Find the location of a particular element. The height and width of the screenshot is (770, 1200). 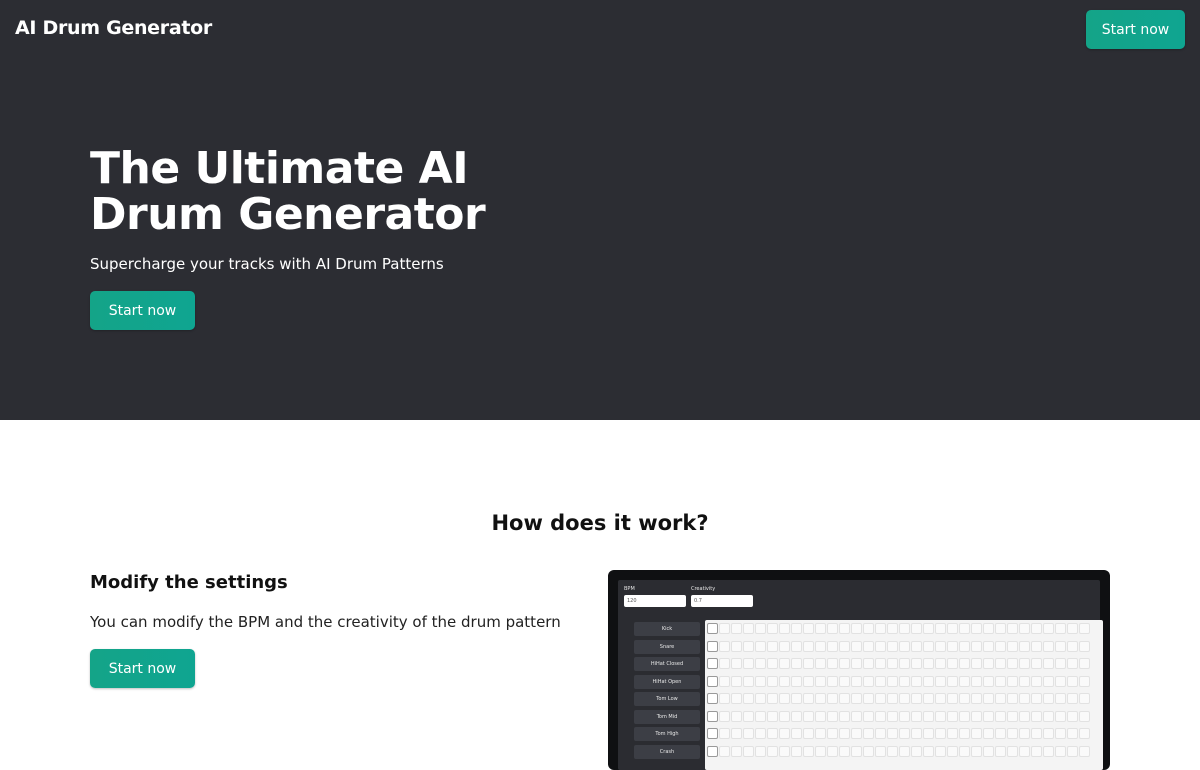

hero-start-now-button: Start now is located at coordinates (142, 310).